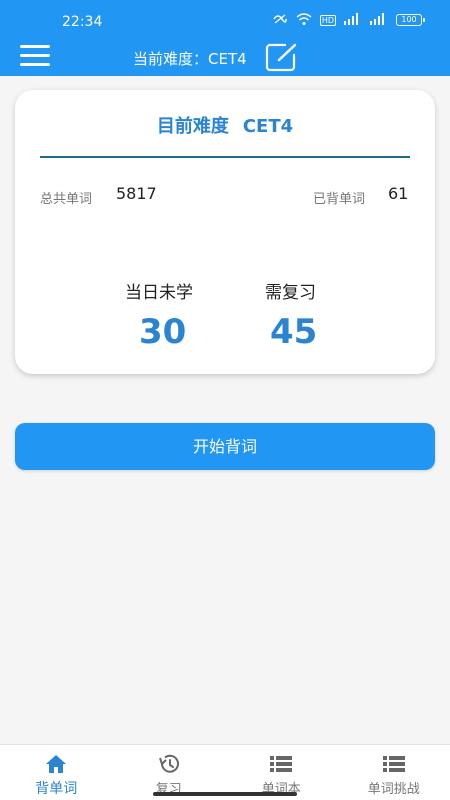 The image size is (450, 800). What do you see at coordinates (339, 199) in the screenshot?
I see `learned-words-label: 已背单词` at bounding box center [339, 199].